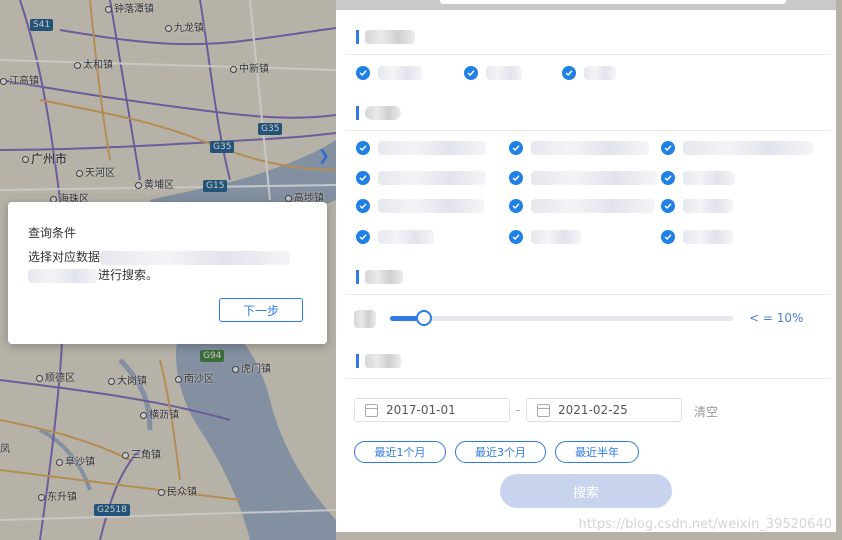 The width and height of the screenshot is (842, 540). What do you see at coordinates (613, 2) in the screenshot?
I see `panel-top-bar` at bounding box center [613, 2].